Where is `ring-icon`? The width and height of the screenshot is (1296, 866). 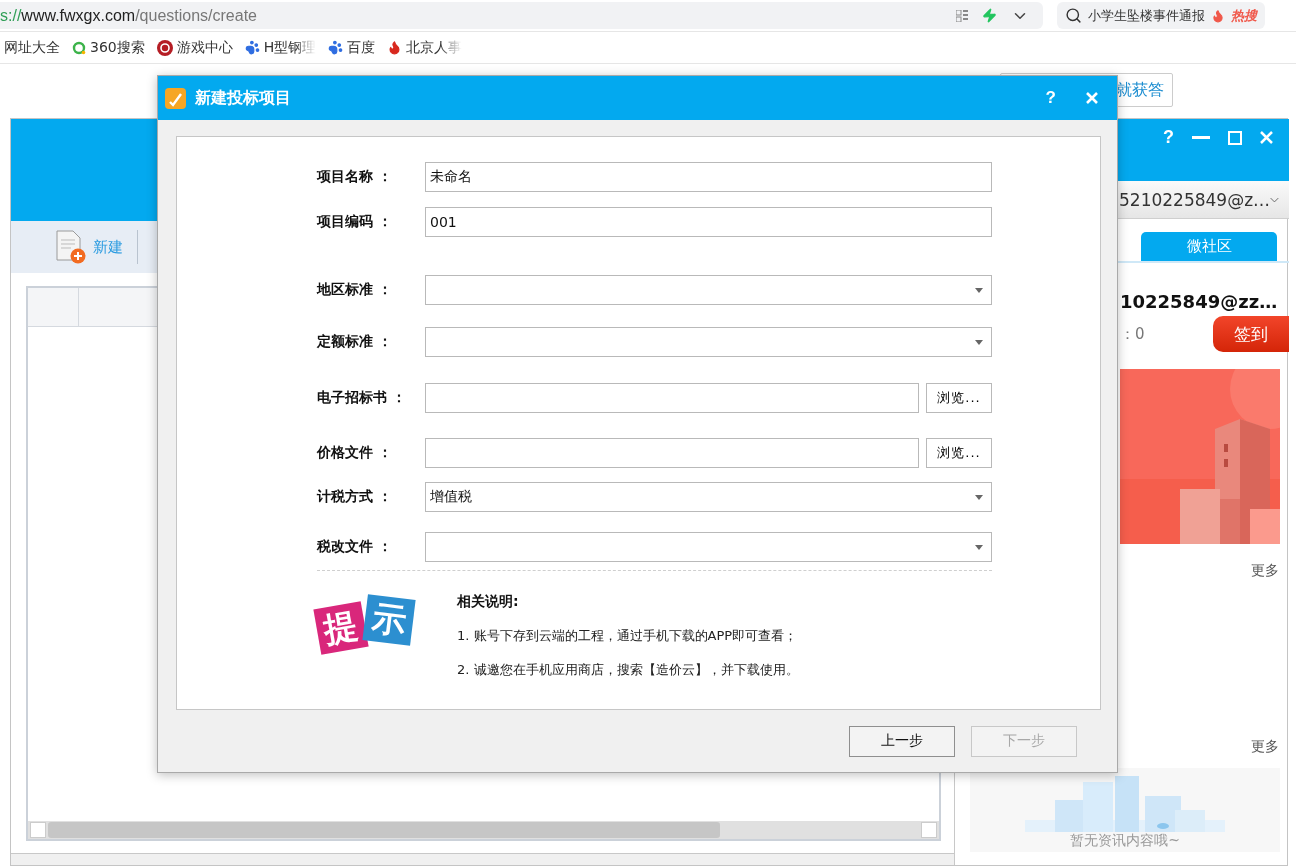 ring-icon is located at coordinates (79, 47).